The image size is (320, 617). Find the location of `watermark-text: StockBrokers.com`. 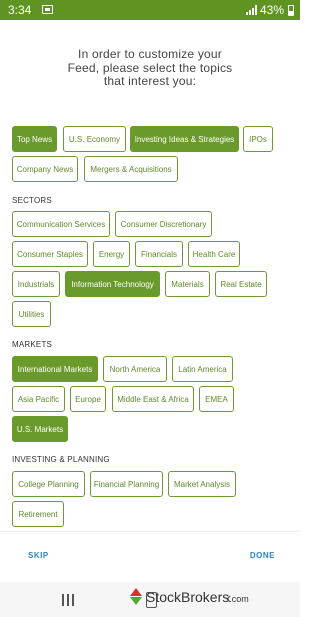

watermark-text: StockBrokers.com is located at coordinates (197, 597).